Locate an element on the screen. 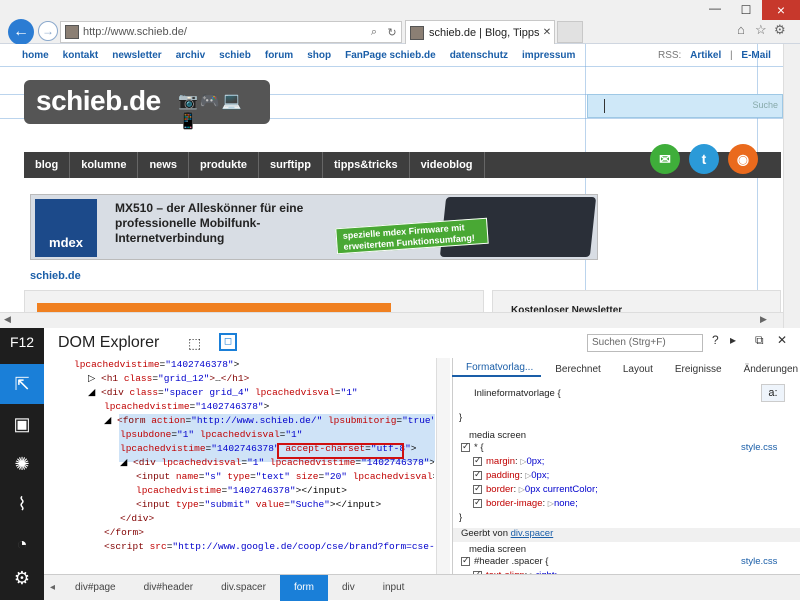 The height and width of the screenshot is (601, 800). devtools-close-icon: ✕ is located at coordinates (782, 340).